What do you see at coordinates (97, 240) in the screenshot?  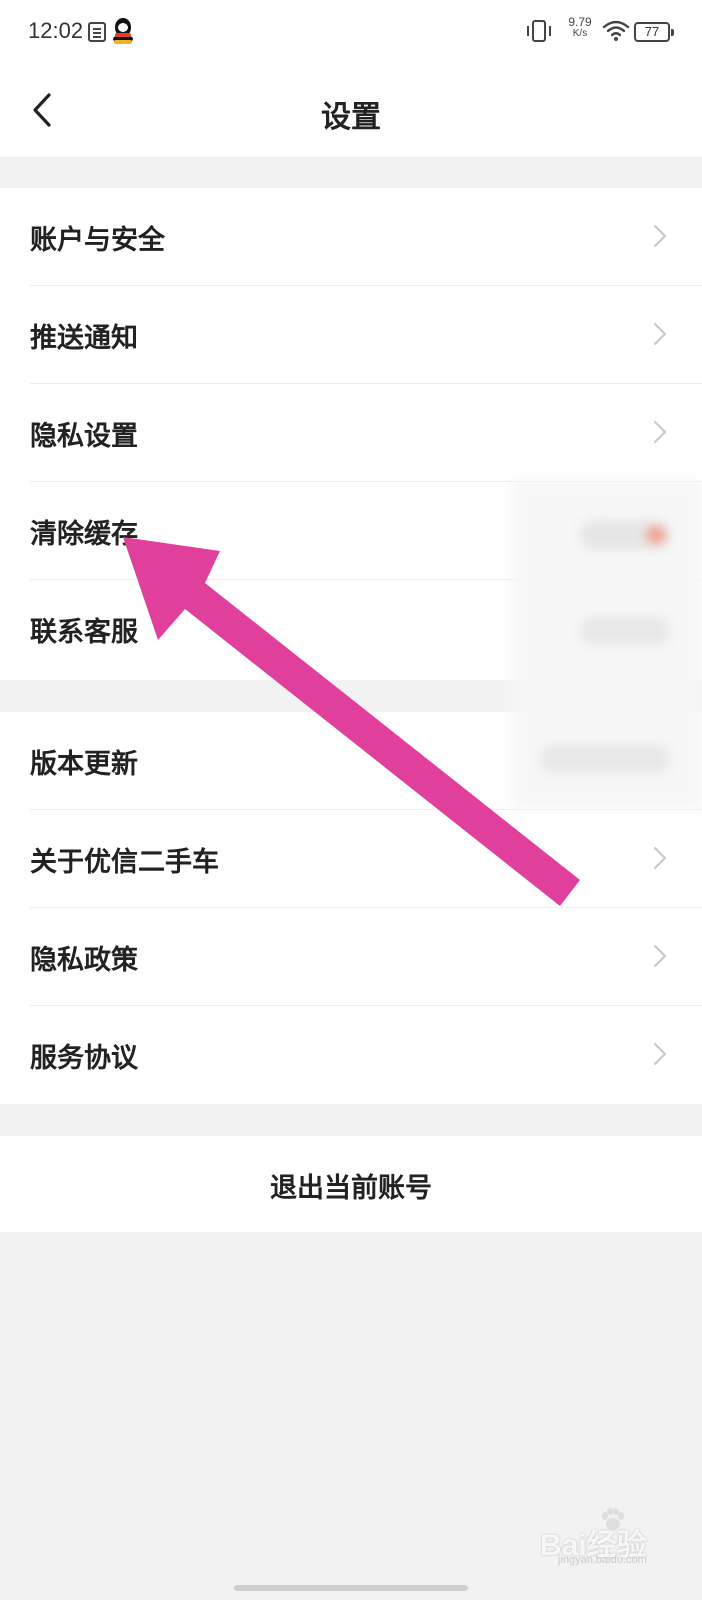 I see `settings-item-label: 账户与安全` at bounding box center [97, 240].